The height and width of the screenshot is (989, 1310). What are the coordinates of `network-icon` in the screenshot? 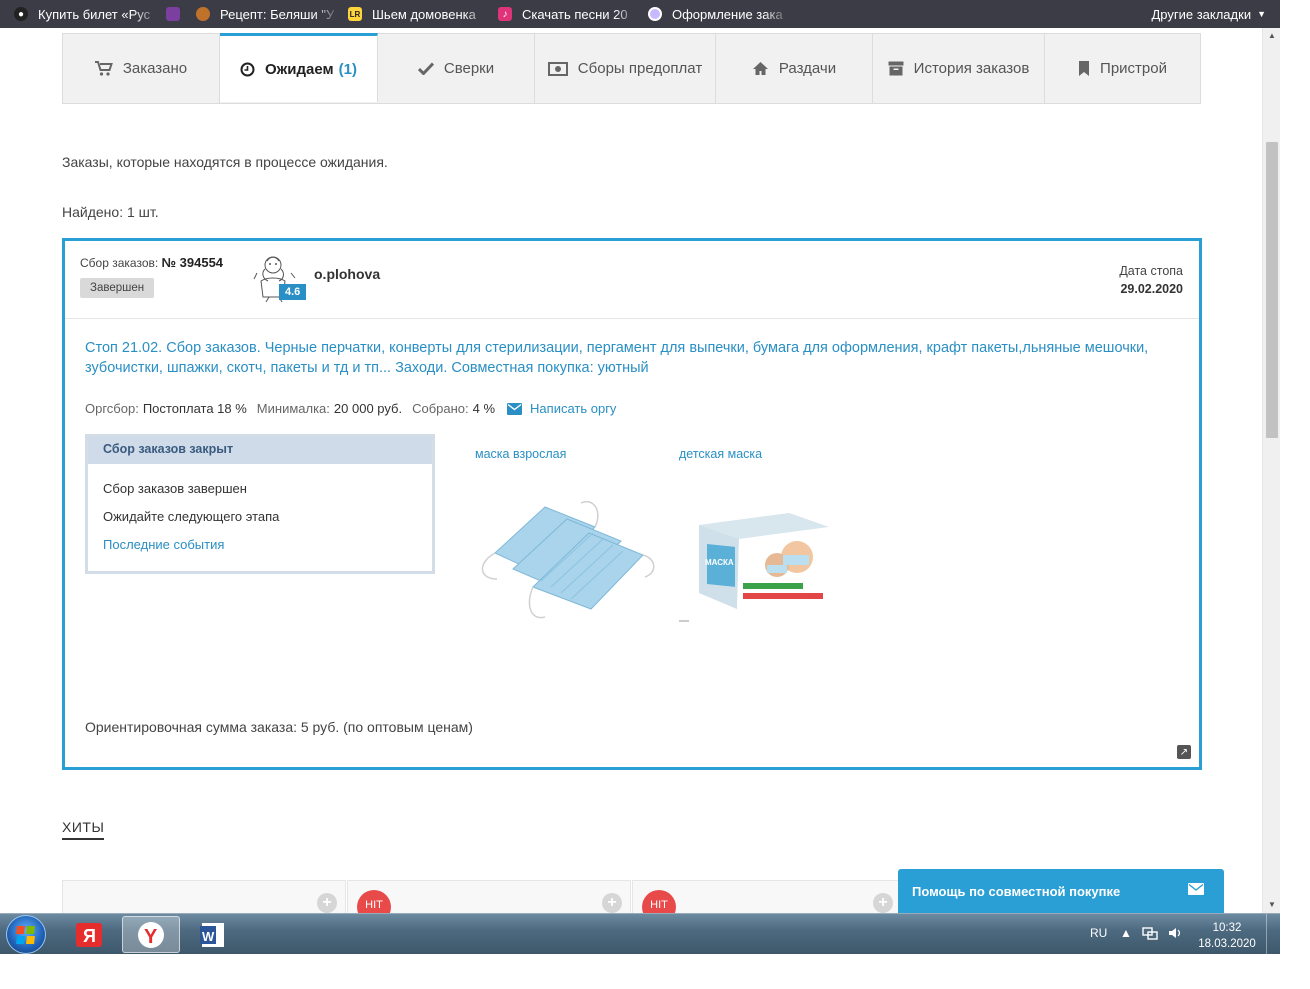 It's located at (1150, 934).